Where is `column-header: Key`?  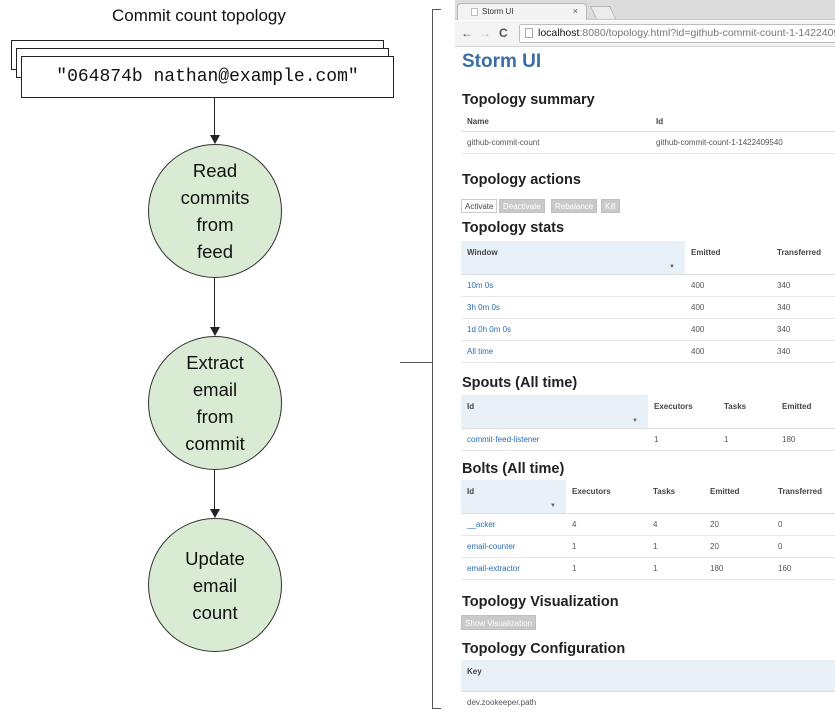
column-header: Key is located at coordinates (648, 676).